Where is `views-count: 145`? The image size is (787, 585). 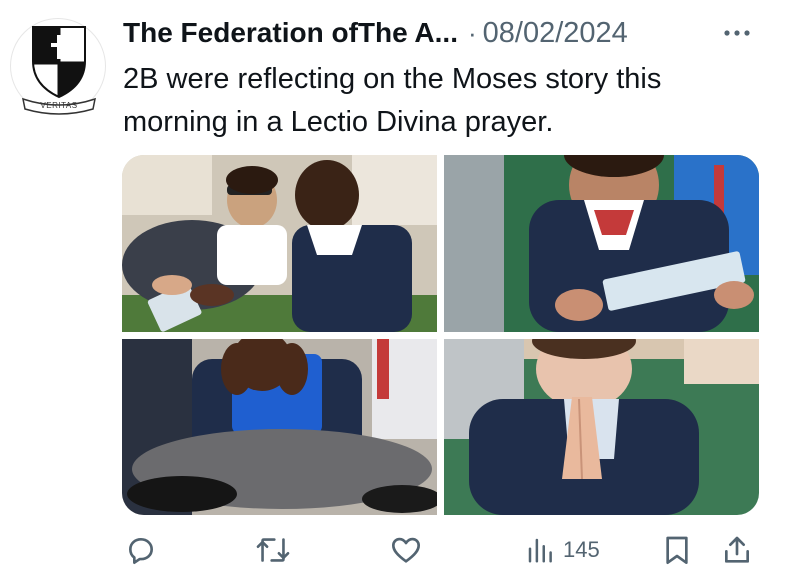
views-count: 145 is located at coordinates (581, 549).